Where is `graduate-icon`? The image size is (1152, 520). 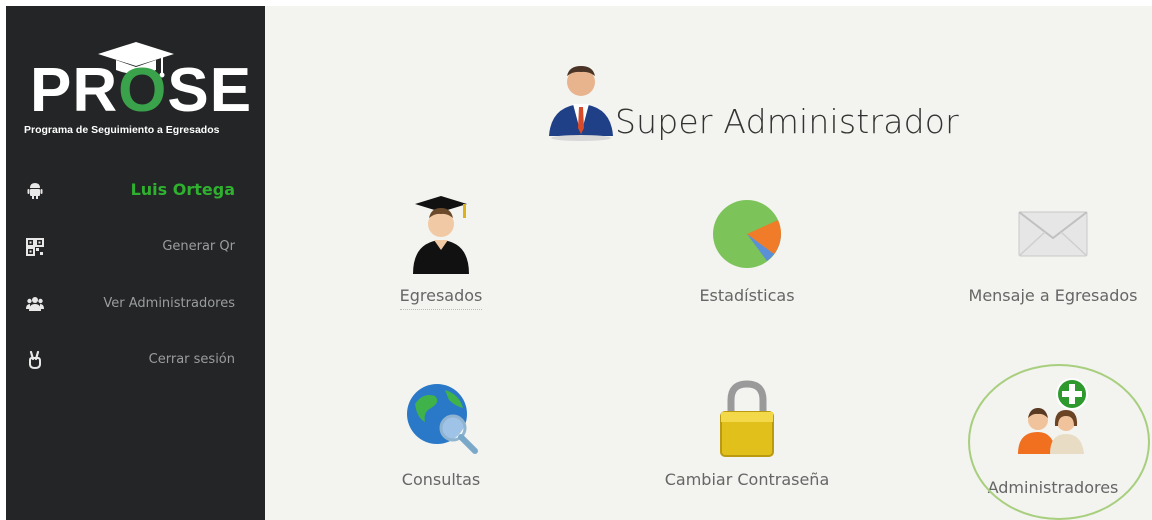
graduate-icon is located at coordinates (441, 235).